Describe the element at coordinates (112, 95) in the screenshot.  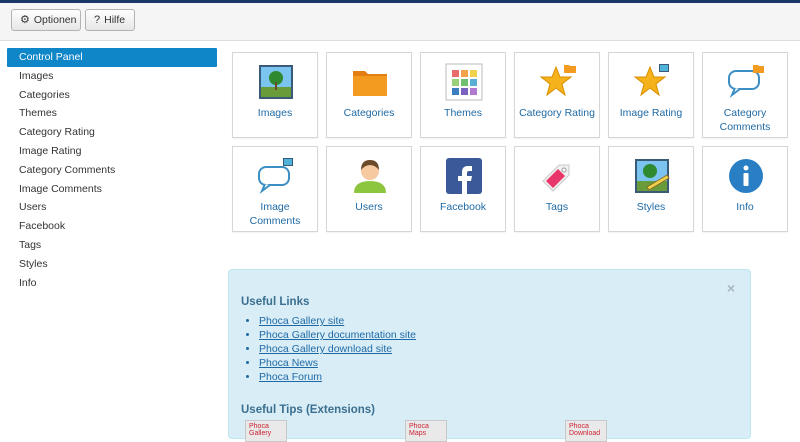
I see `sidebar-item-categories: Categories` at that location.